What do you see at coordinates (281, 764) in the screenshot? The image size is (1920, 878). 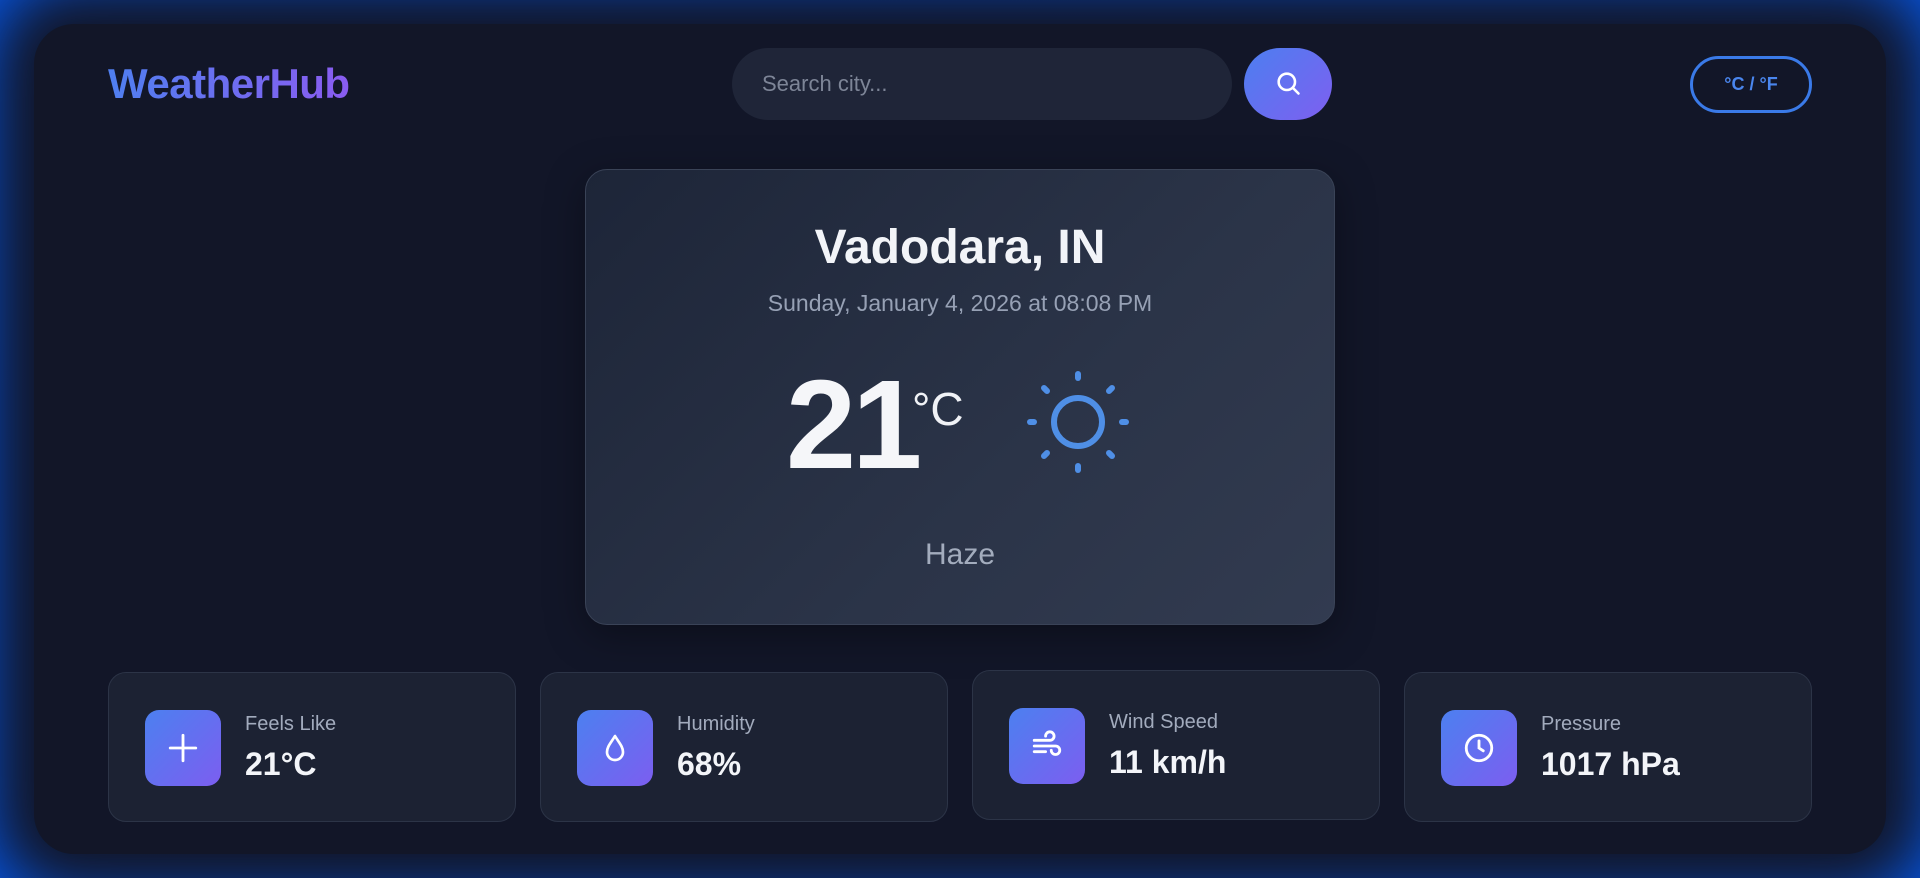 I see `stat-value: 21°C` at bounding box center [281, 764].